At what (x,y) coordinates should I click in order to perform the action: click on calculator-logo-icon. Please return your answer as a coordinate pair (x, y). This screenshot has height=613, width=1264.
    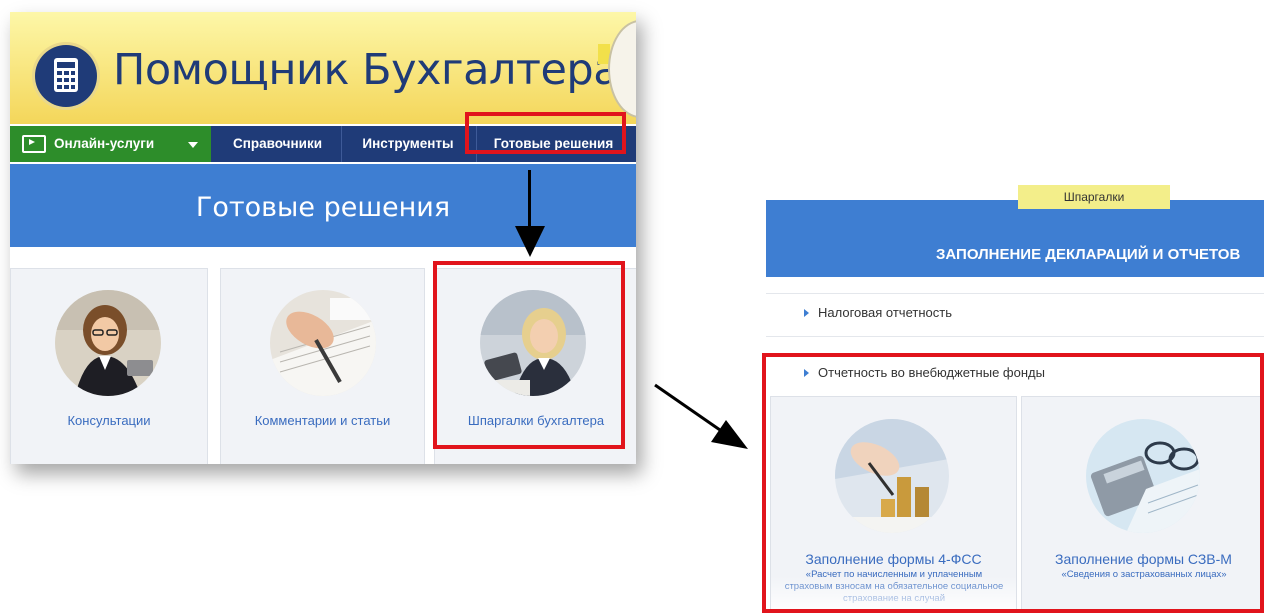
    Looking at the image, I should click on (66, 76).